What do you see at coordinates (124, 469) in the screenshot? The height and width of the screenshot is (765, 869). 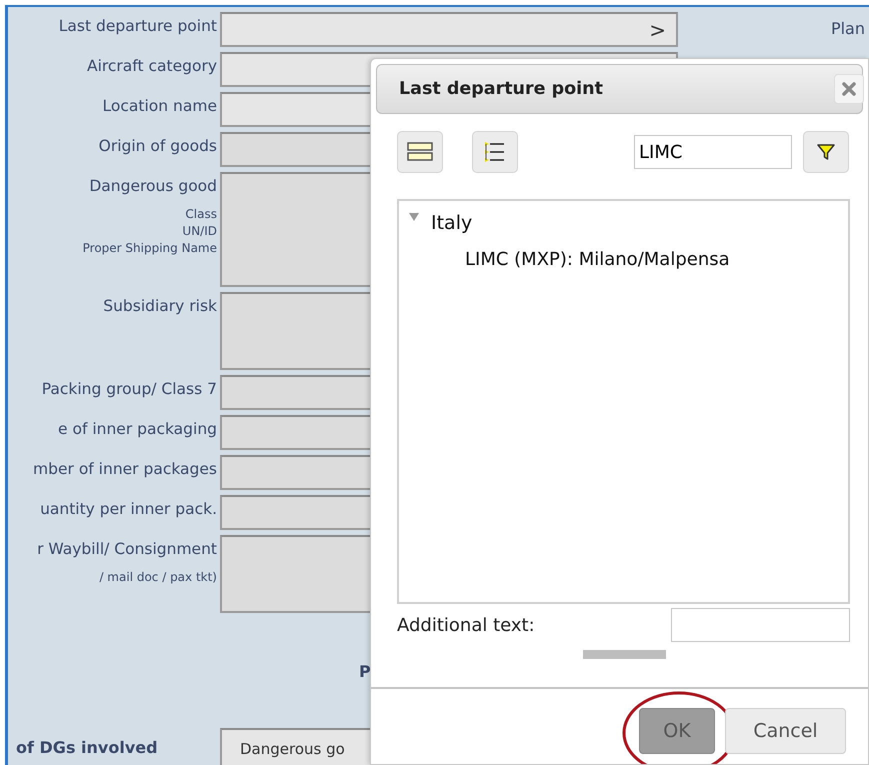 I see `field-label: mber of inner packages` at bounding box center [124, 469].